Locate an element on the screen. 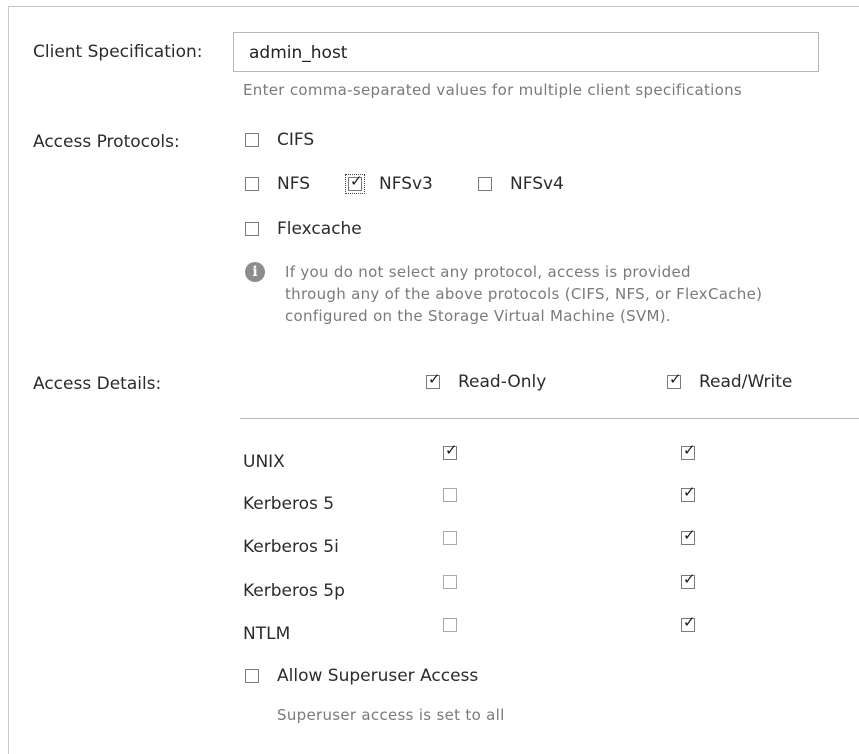  checkbox-kerberos-5p-read-write: ✓ is located at coordinates (688, 579).